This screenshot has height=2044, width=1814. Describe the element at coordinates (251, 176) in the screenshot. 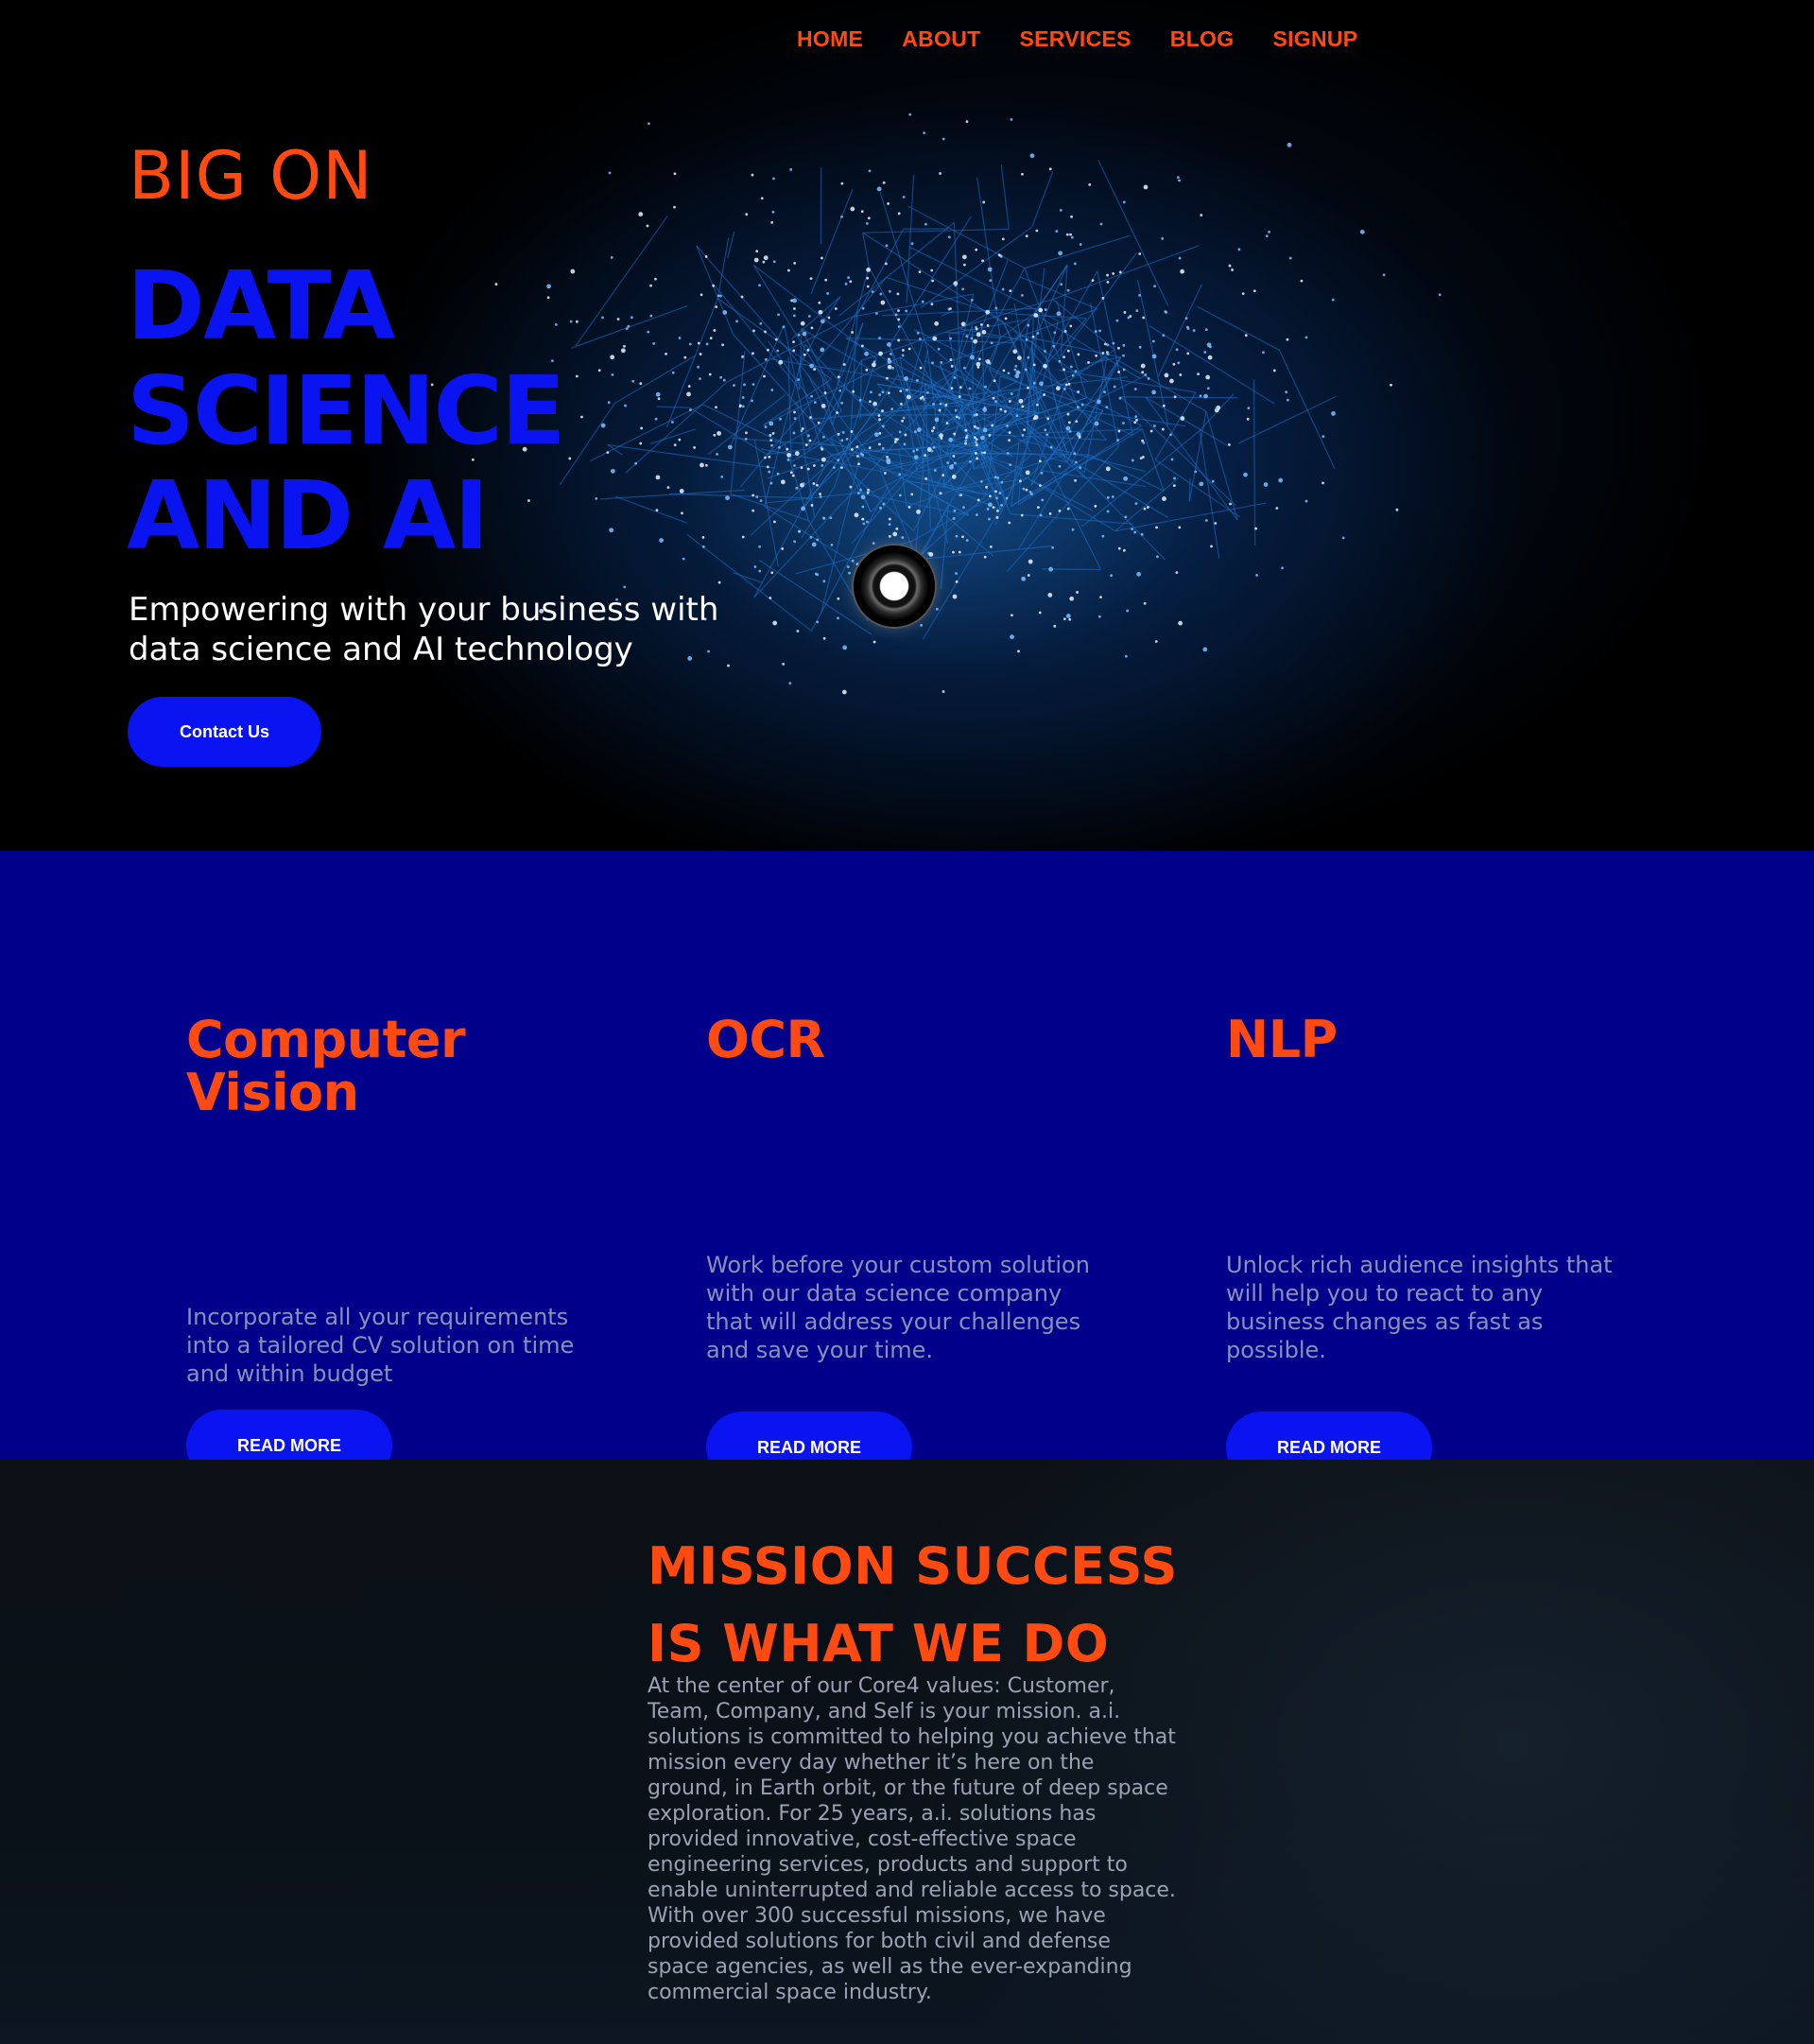

I see `hero-kicker: BIG ON` at that location.